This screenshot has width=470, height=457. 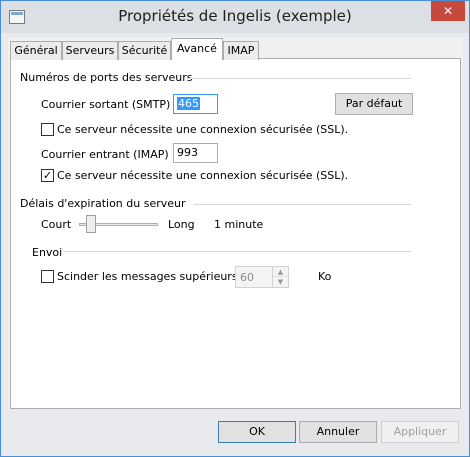 I want to click on tab-securite: Sécurité, so click(x=144, y=50).